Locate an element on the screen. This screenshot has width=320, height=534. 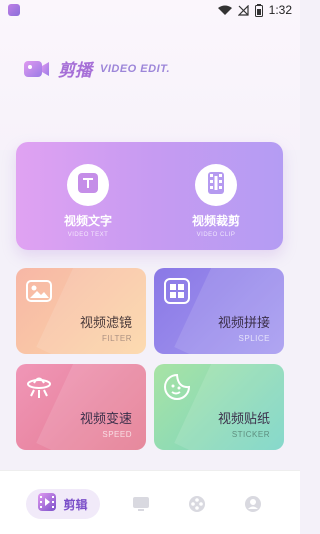
video-clip-button: 视频裁剪 VIDEO CLIP is located at coordinates (216, 201).